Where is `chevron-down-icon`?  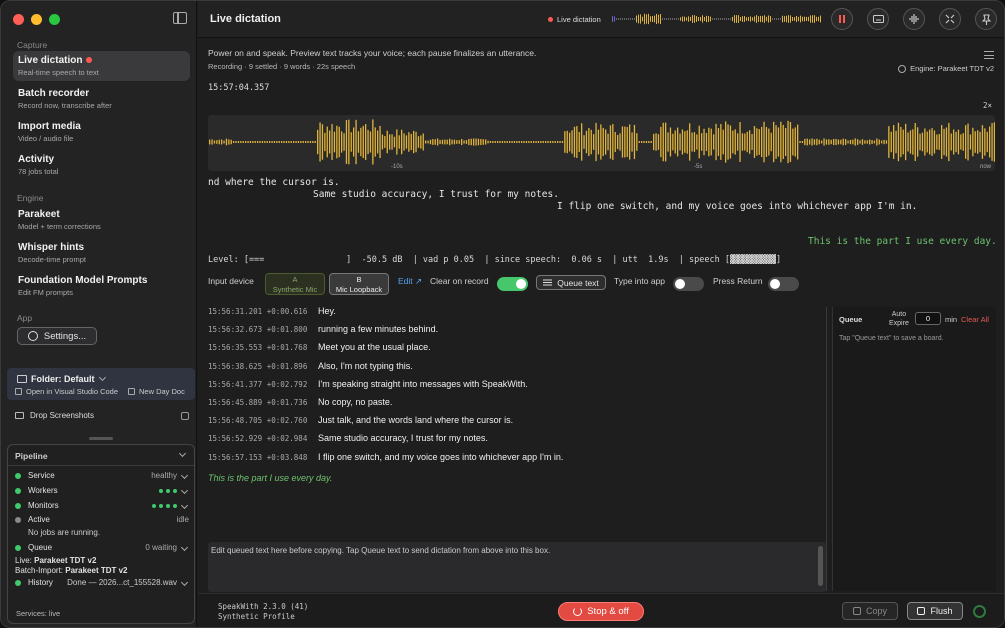
chevron-down-icon is located at coordinates (182, 453).